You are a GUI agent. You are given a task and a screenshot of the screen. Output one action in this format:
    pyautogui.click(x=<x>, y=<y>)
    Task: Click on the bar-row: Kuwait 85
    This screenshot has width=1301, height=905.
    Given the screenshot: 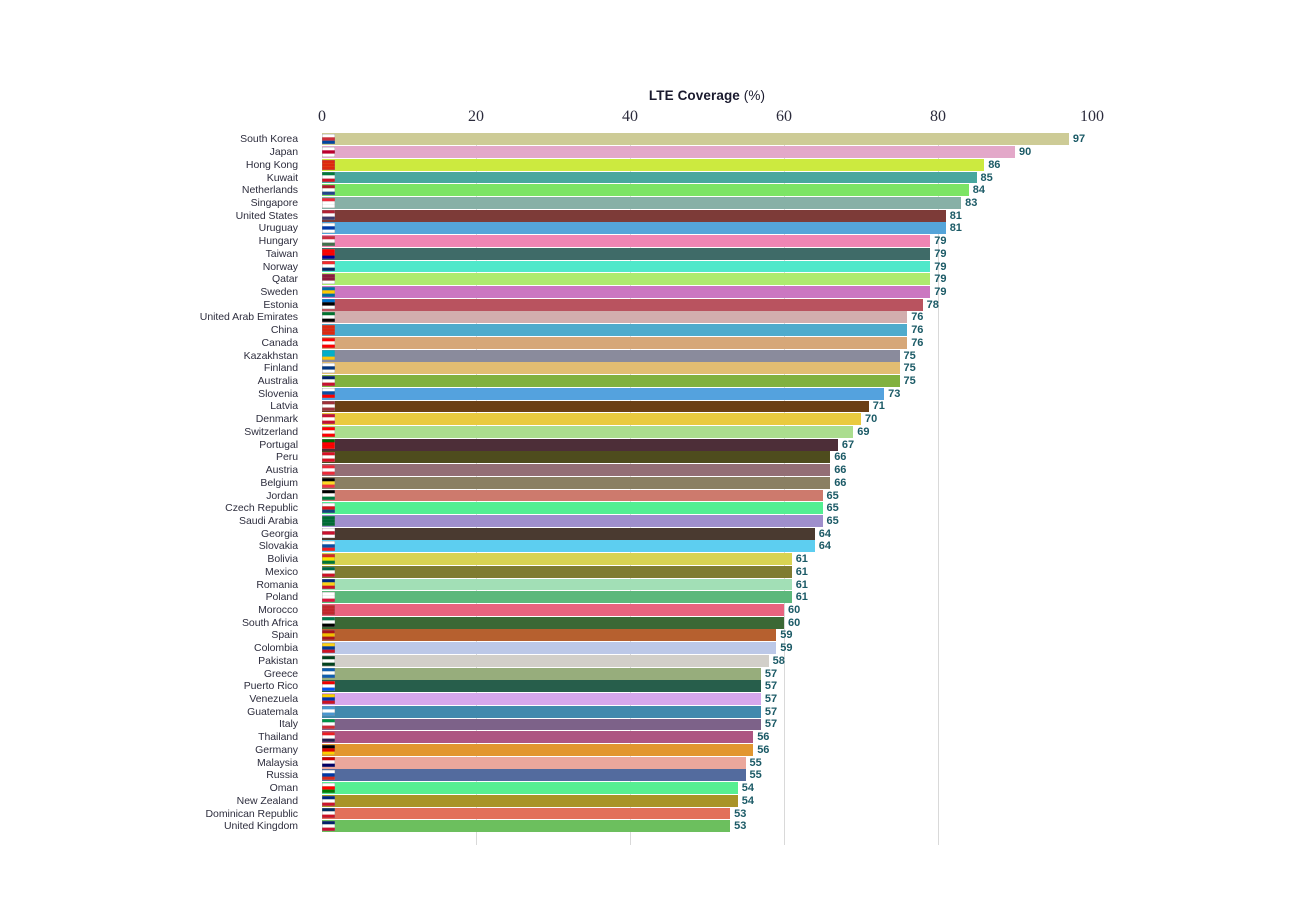 What is the action you would take?
    pyautogui.click(x=650, y=177)
    